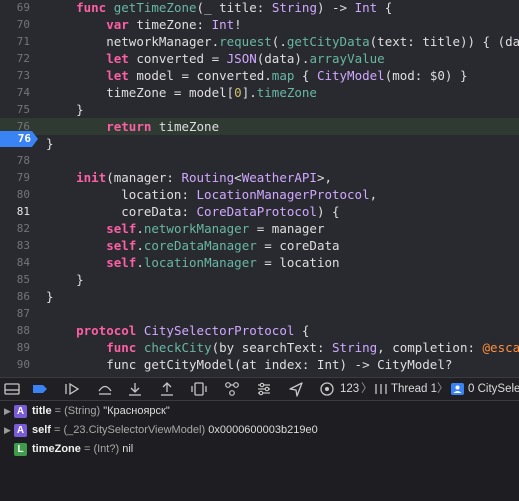 The width and height of the screenshot is (519, 501). I want to click on code-token: converted =, so click(177, 58).